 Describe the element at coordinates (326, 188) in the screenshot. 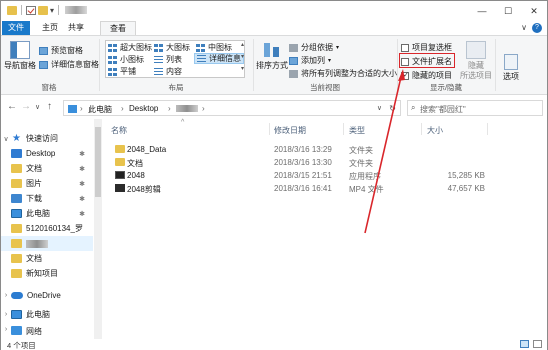

I see `table-row: 2048剪辑 2018/3/16 16:41 MP4 文件 47,657 KB` at that location.